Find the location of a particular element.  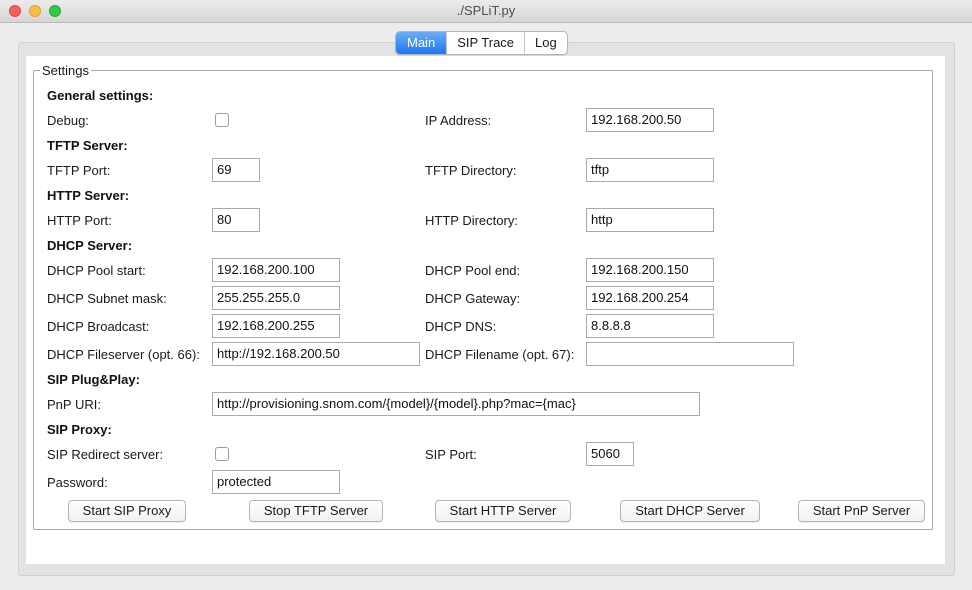

ip-address-input: 192.168.200.50 is located at coordinates (650, 120).